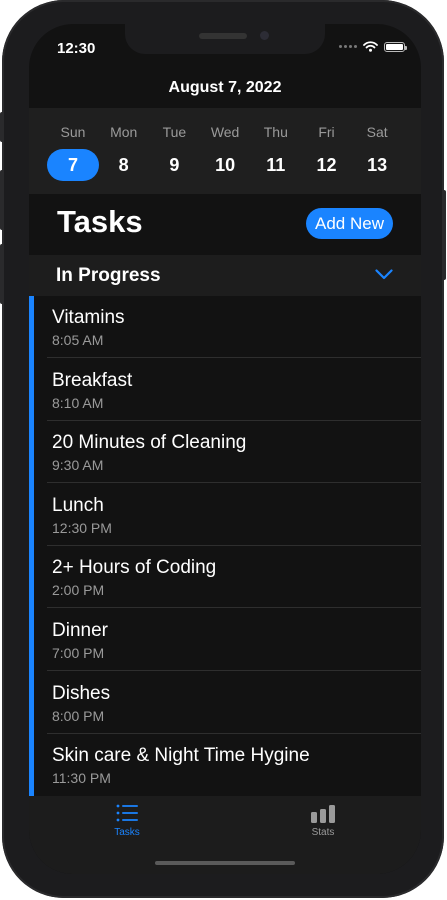 The width and height of the screenshot is (447, 900). I want to click on speaker, so click(223, 36).